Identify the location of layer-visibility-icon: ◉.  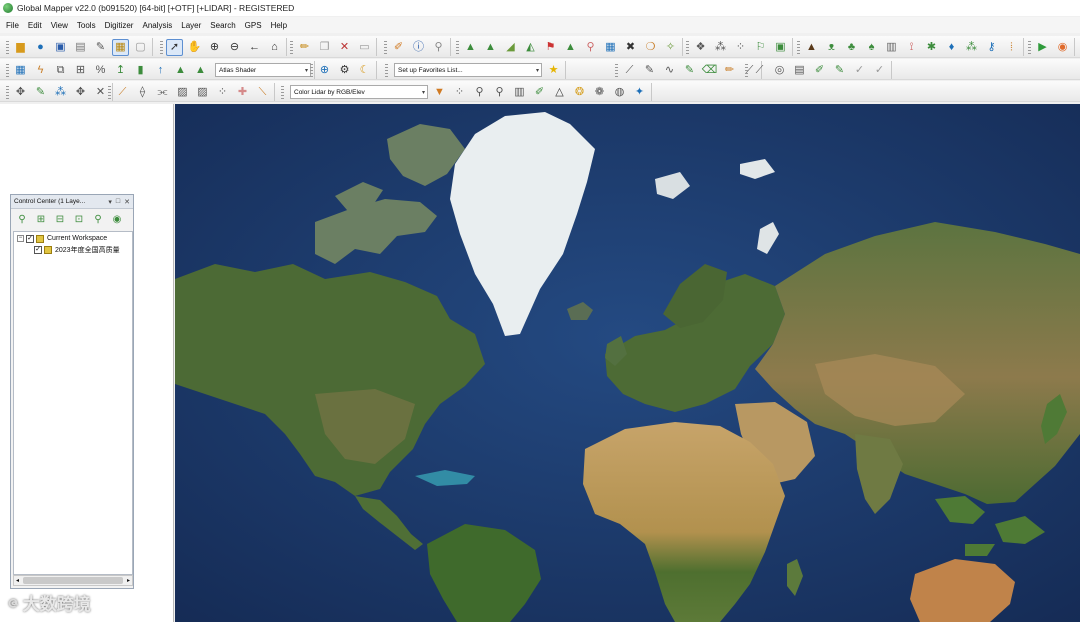
(117, 220).